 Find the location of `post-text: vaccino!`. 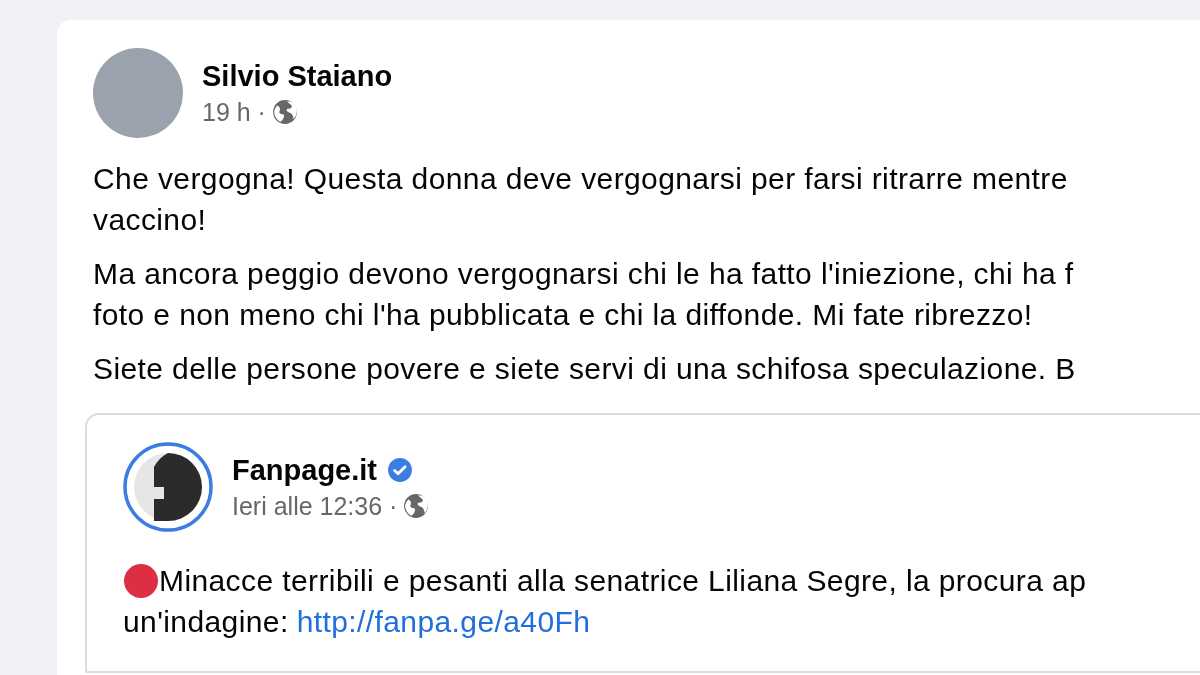

post-text: vaccino! is located at coordinates (150, 220).